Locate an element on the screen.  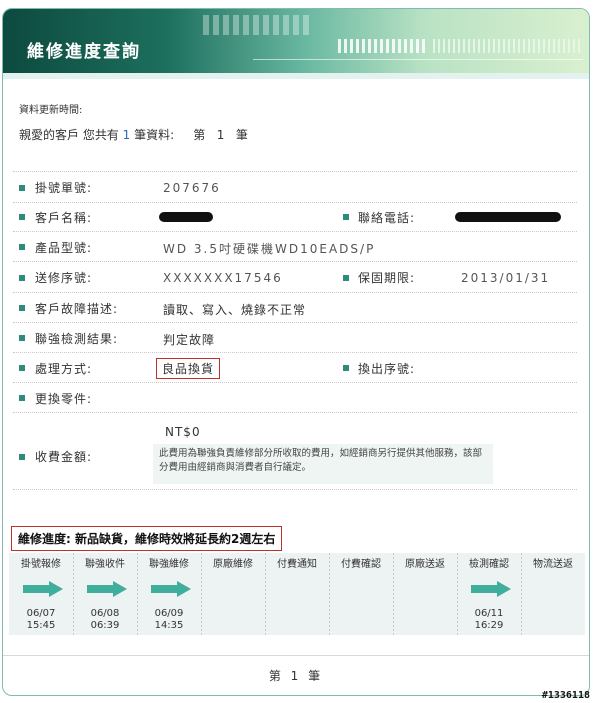
progress-step-time: 14:35 is located at coordinates (169, 625).